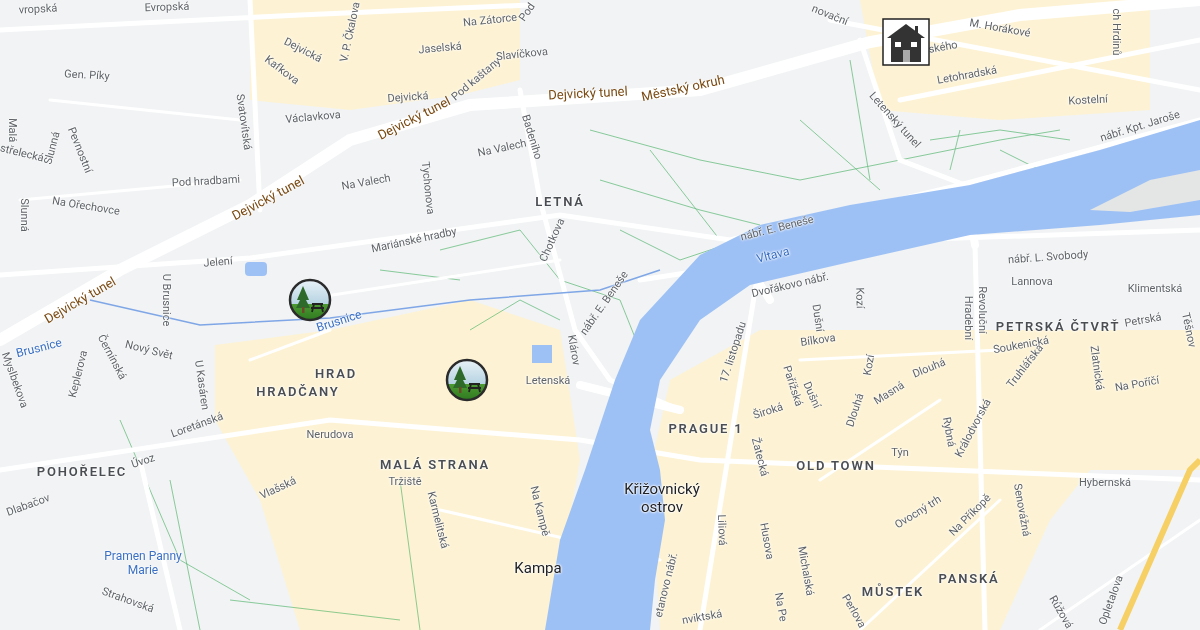 This screenshot has width=1200, height=630. I want to click on map-label: Zlatnická, so click(1097, 368).